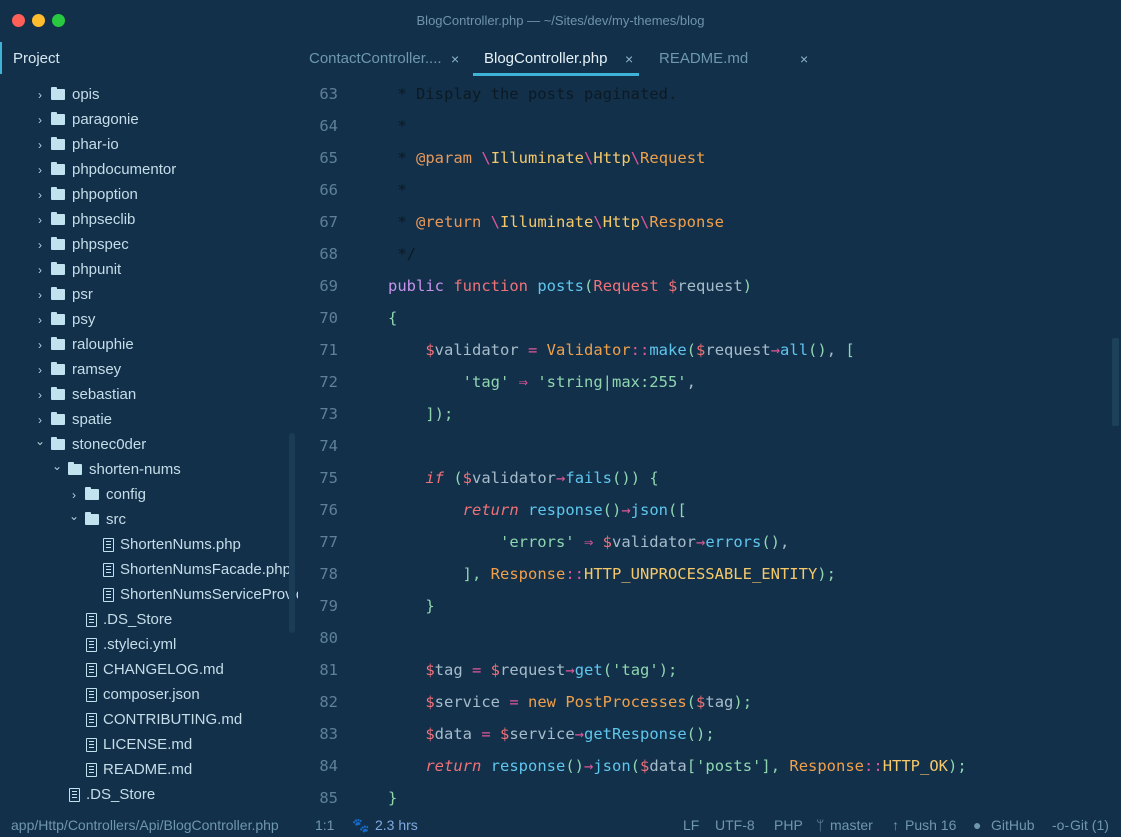 Image resolution: width=1121 pixels, height=837 pixels. I want to click on line-number: 74, so click(318, 446).